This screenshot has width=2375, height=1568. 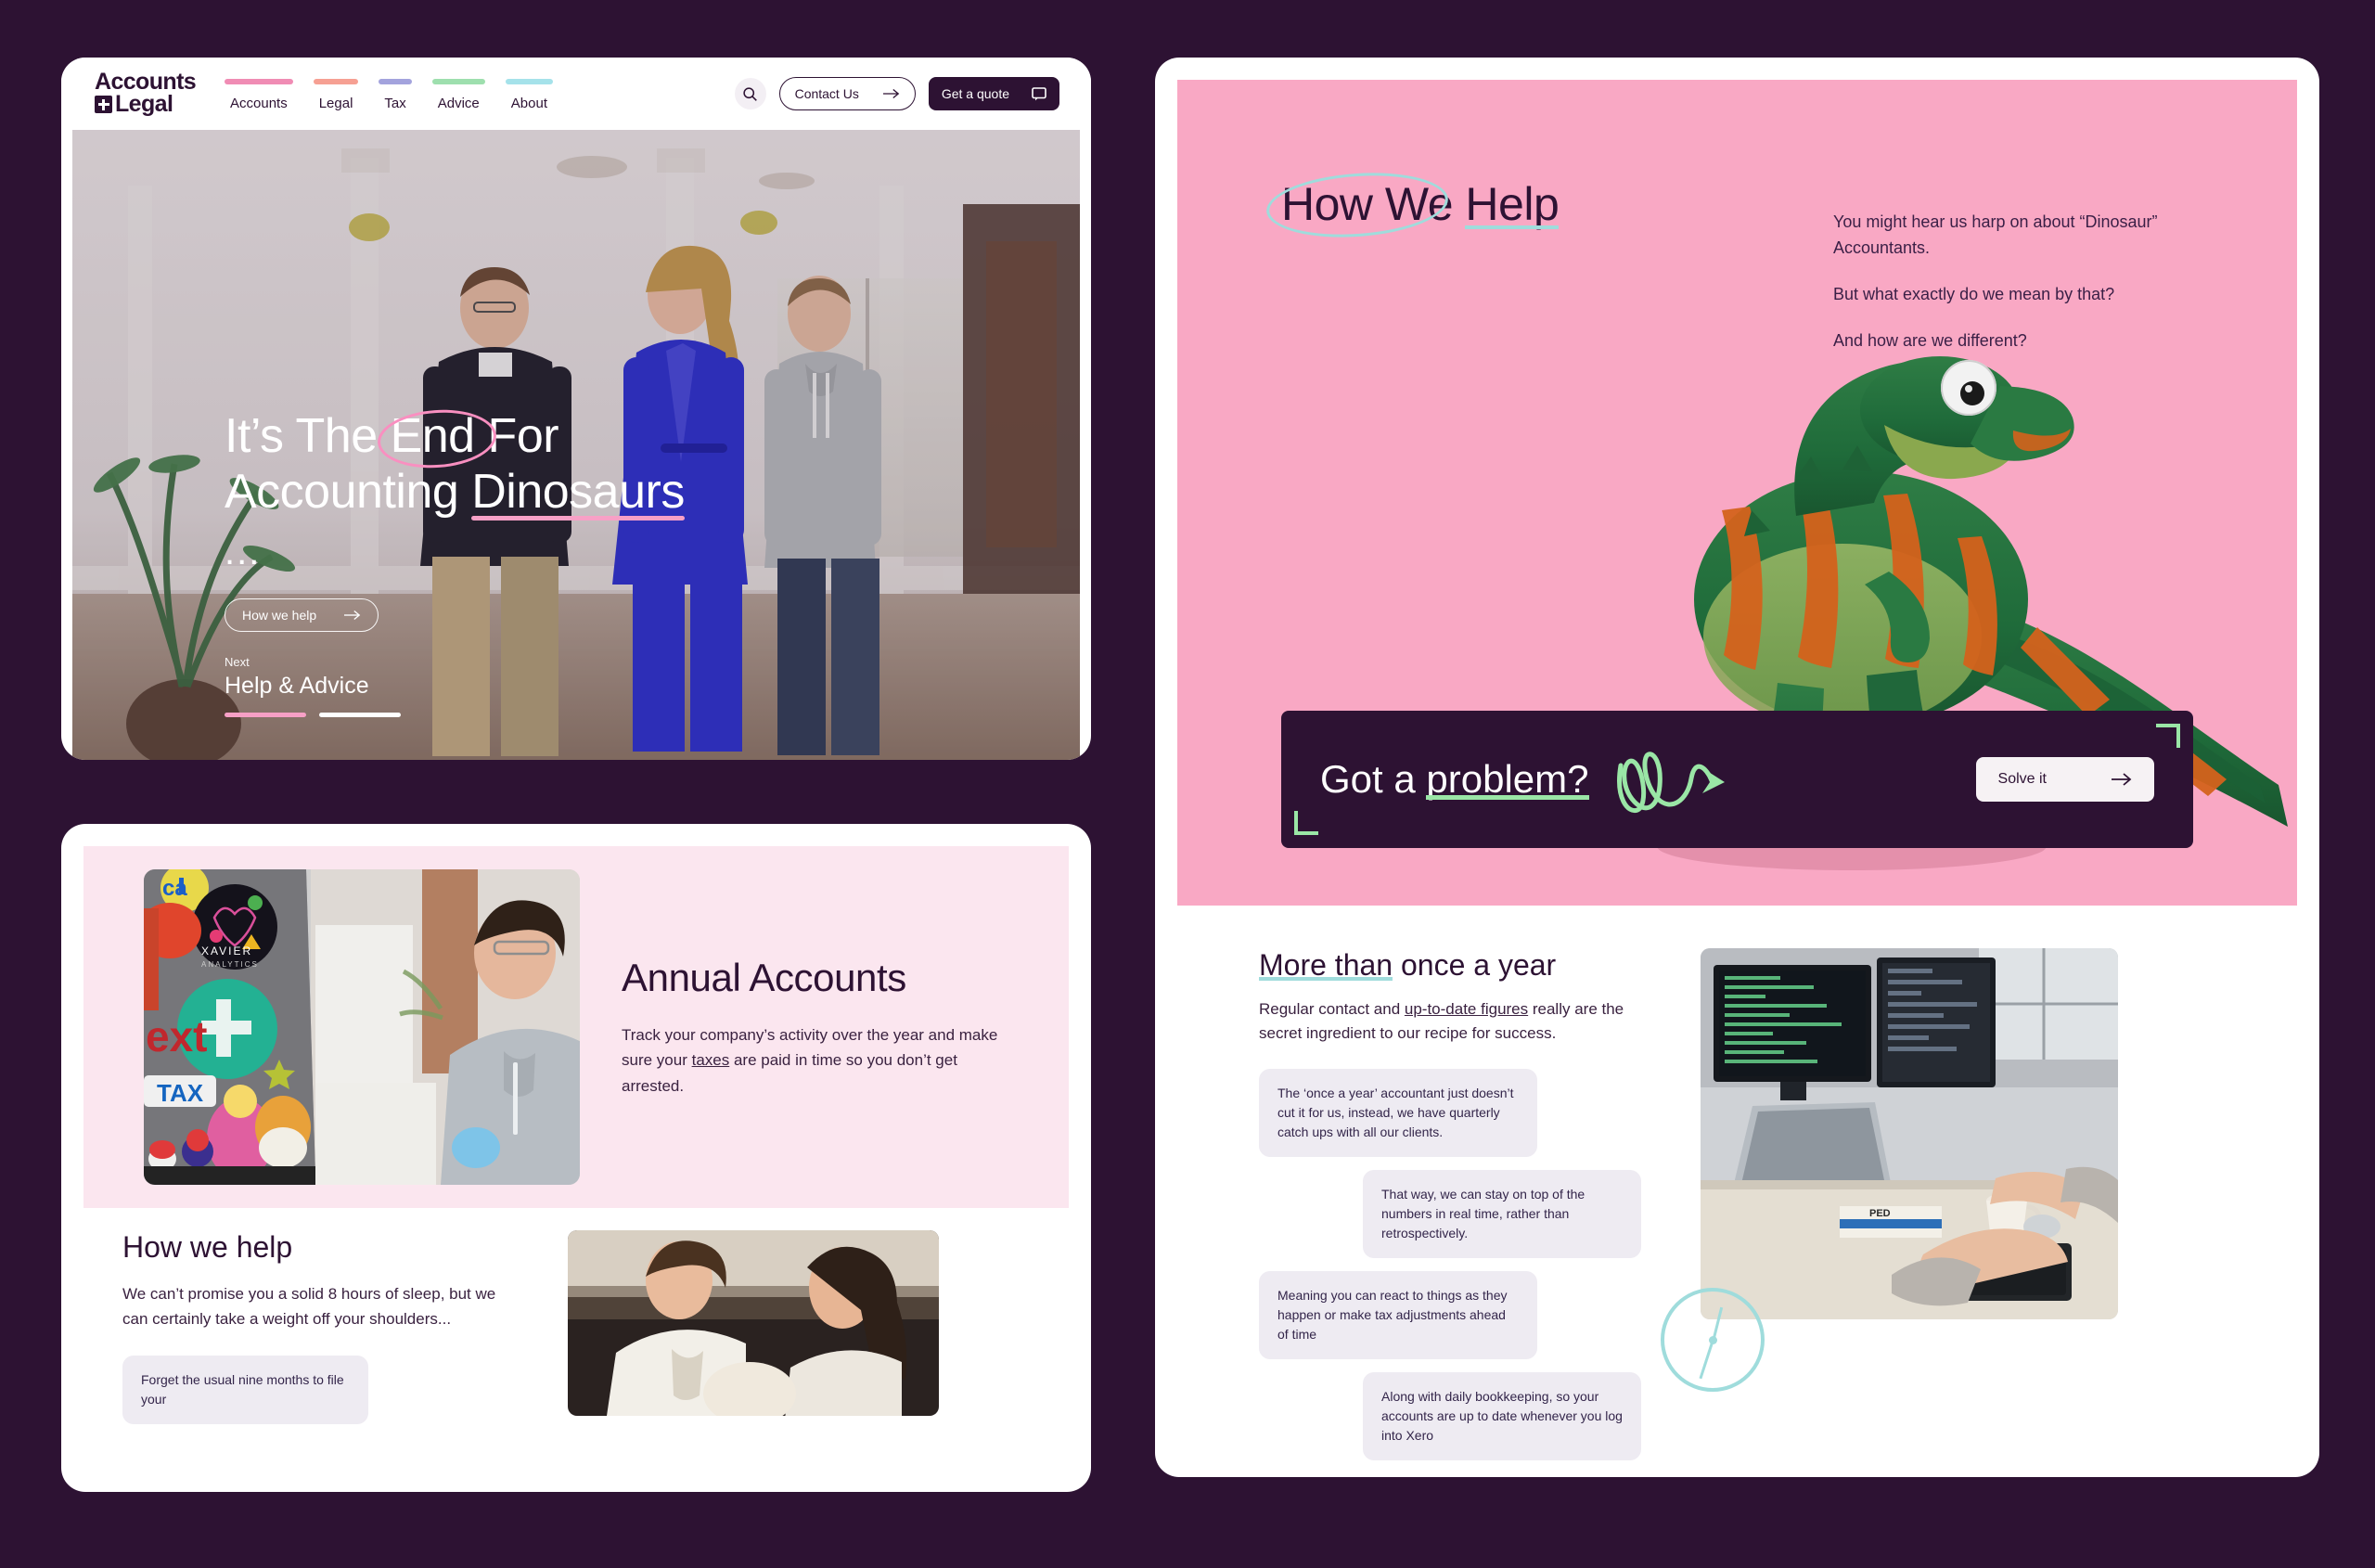 What do you see at coordinates (1327, 204) in the screenshot?
I see `page-title-circled-word: How` at bounding box center [1327, 204].